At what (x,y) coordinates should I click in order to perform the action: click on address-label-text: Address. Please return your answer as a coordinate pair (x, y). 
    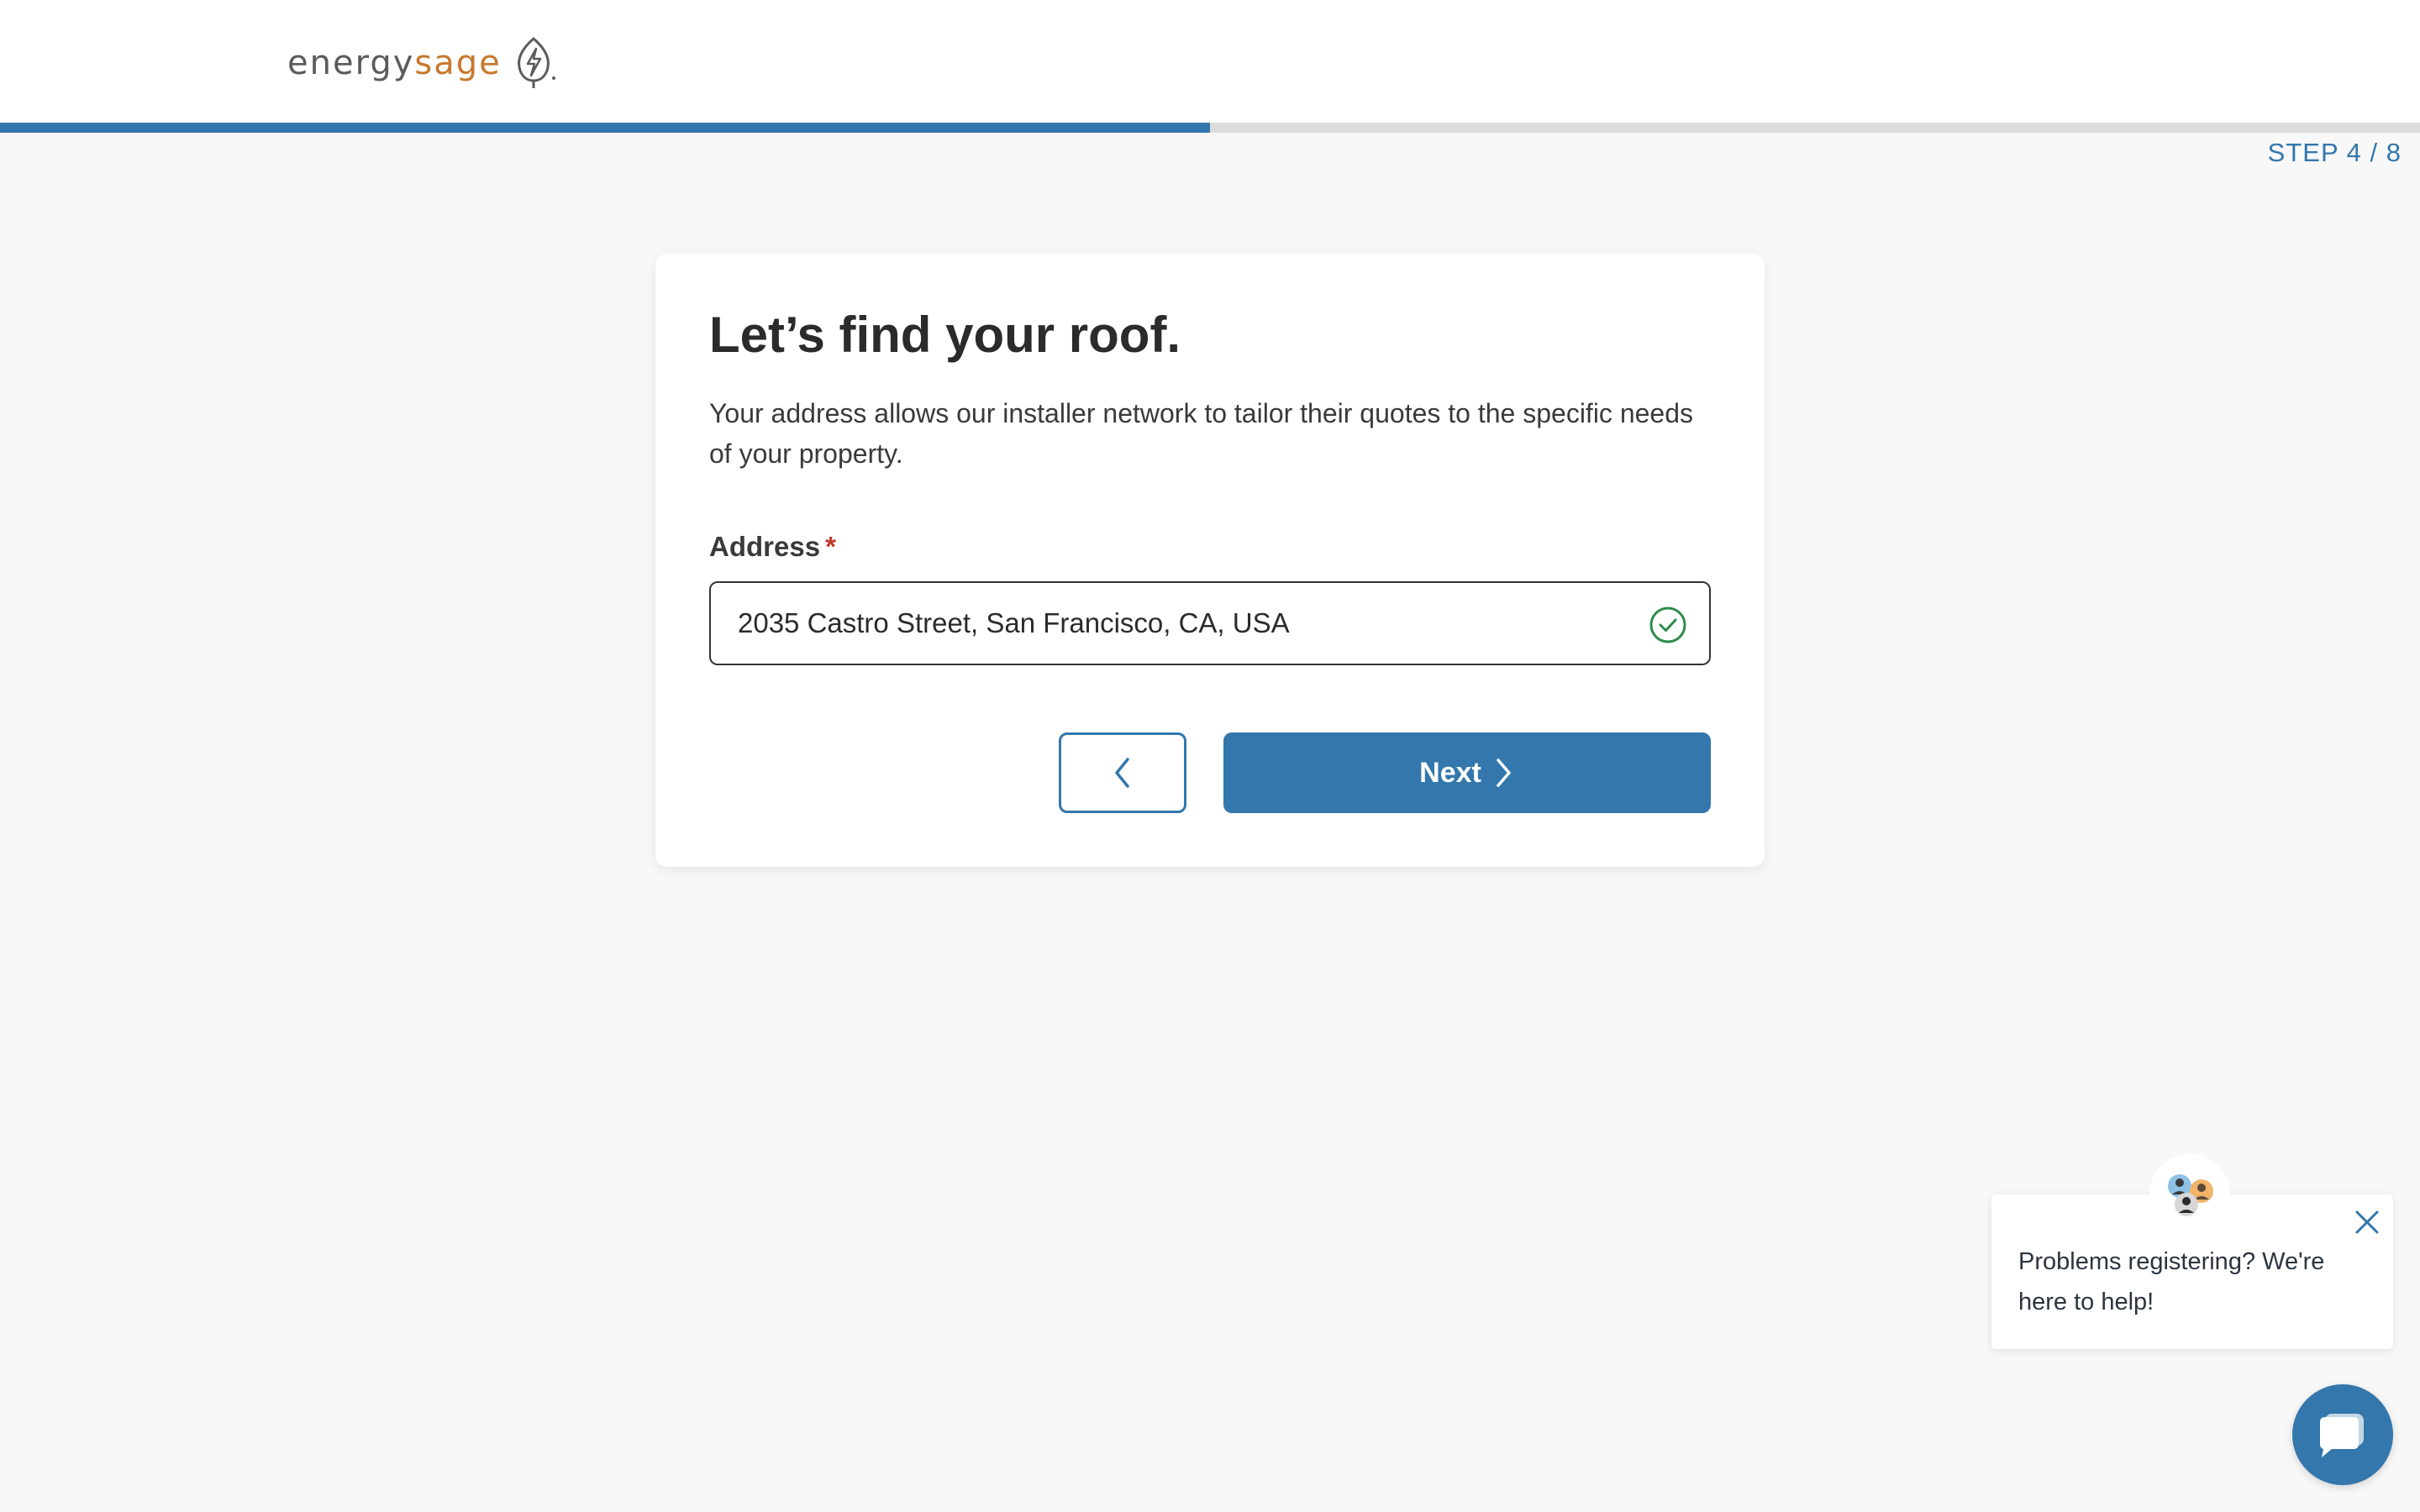
    Looking at the image, I should click on (765, 546).